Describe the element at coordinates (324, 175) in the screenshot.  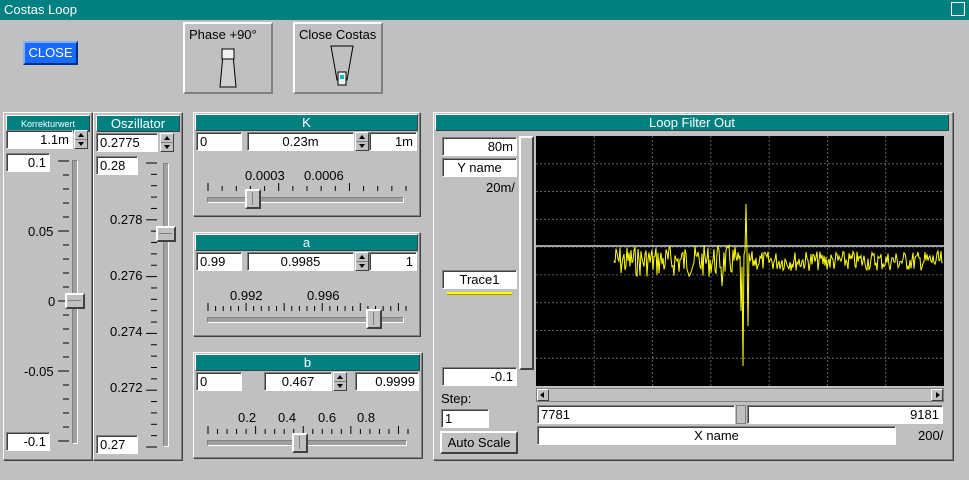
I see `k-tick-label: 0.0006` at that location.